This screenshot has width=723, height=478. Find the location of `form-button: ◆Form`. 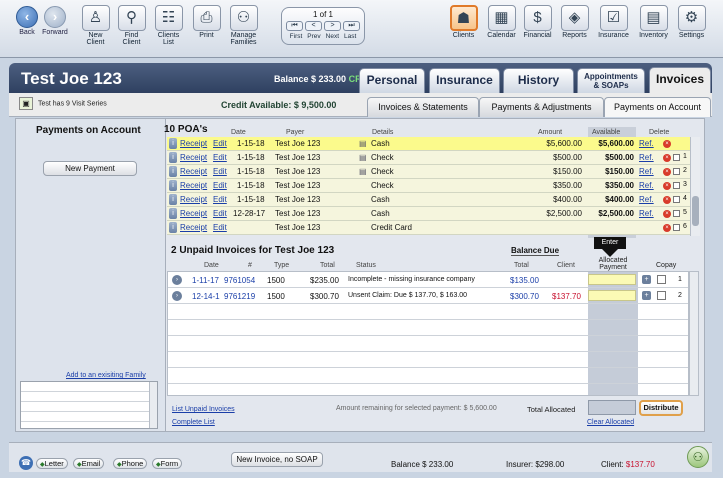

form-button: ◆Form is located at coordinates (167, 463).